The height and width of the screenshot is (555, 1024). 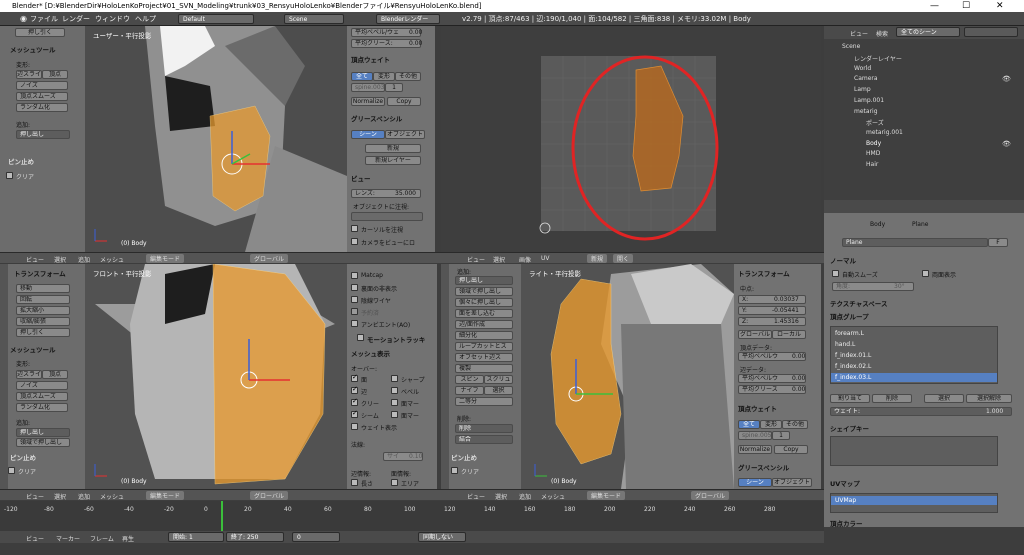 I want to click on view-header: ビュー, so click(x=361, y=178).